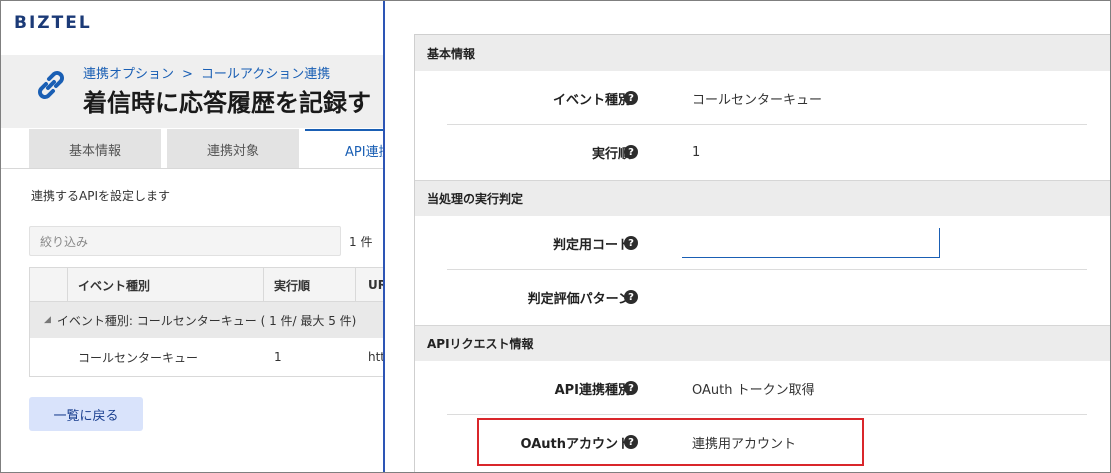 The height and width of the screenshot is (473, 1111). What do you see at coordinates (767, 297) in the screenshot?
I see `field-row-eval-pattern: 判定評価パターン ?` at bounding box center [767, 297].